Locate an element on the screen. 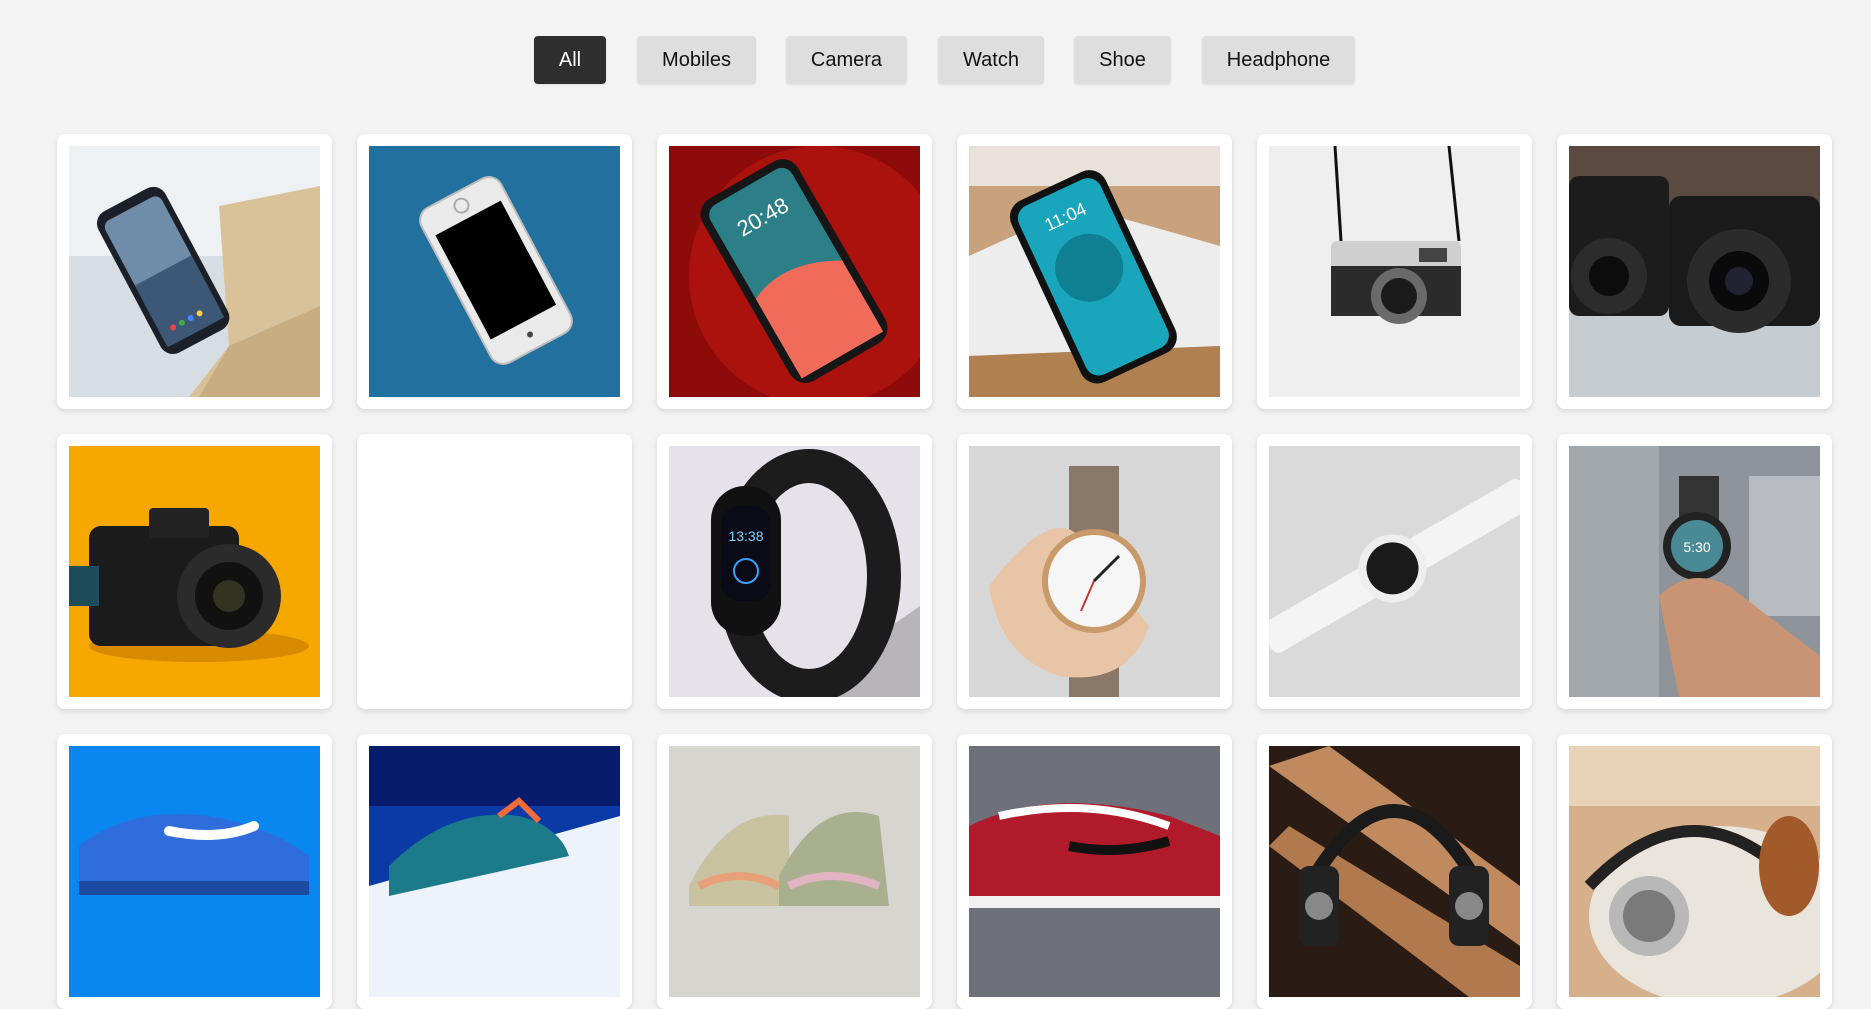 Image resolution: width=1871 pixels, height=1009 pixels. product-card: 13:38 is located at coordinates (794, 571).